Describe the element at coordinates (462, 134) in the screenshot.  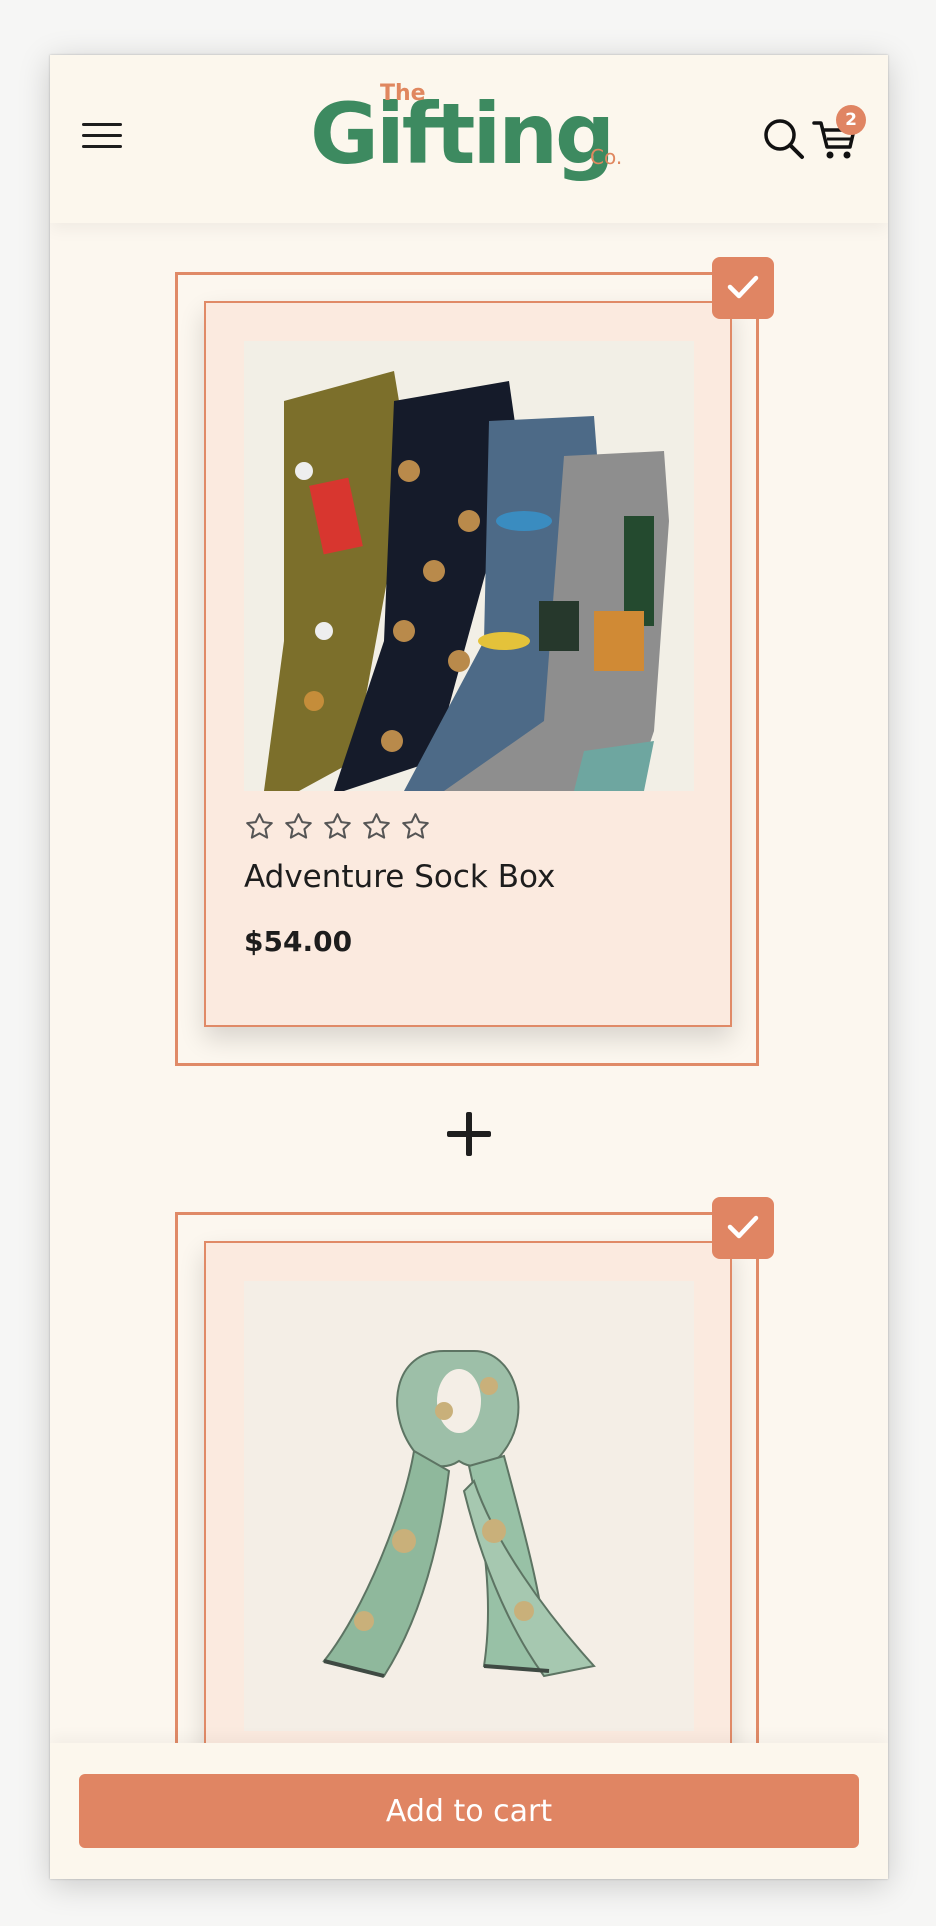
I see `logo-main-text: Gifting` at that location.